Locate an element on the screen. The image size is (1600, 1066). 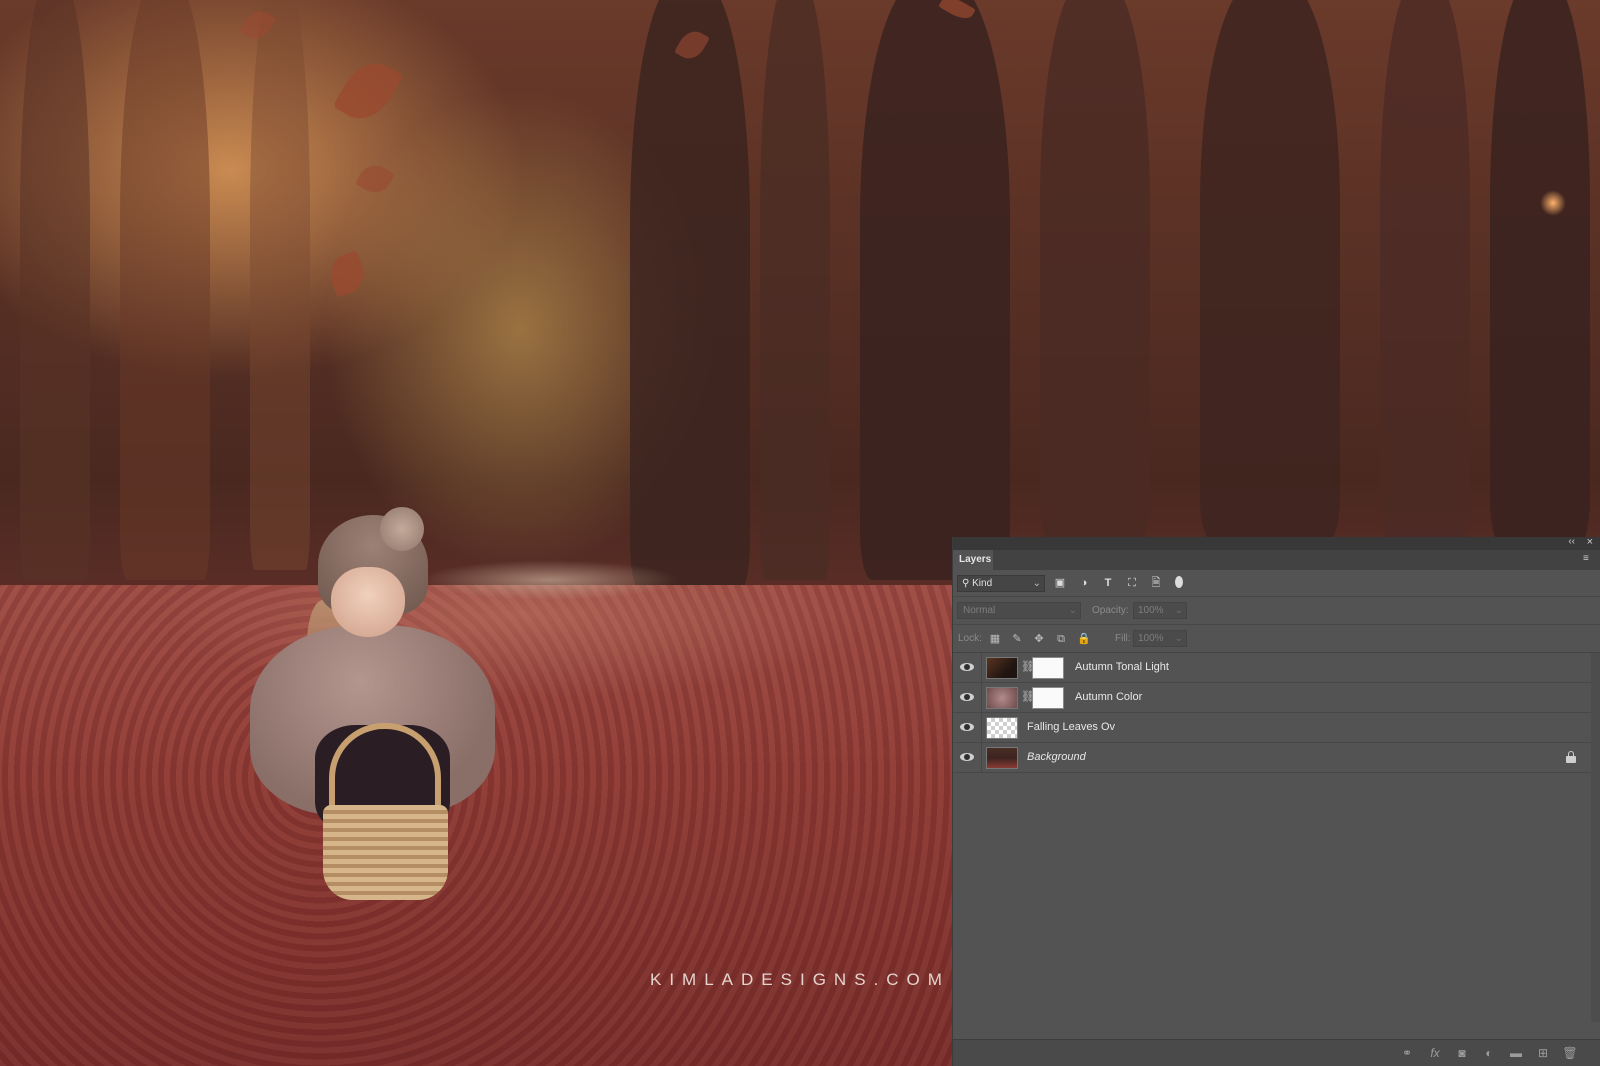
add-mask-icon: ◙ is located at coordinates (1462, 1053).